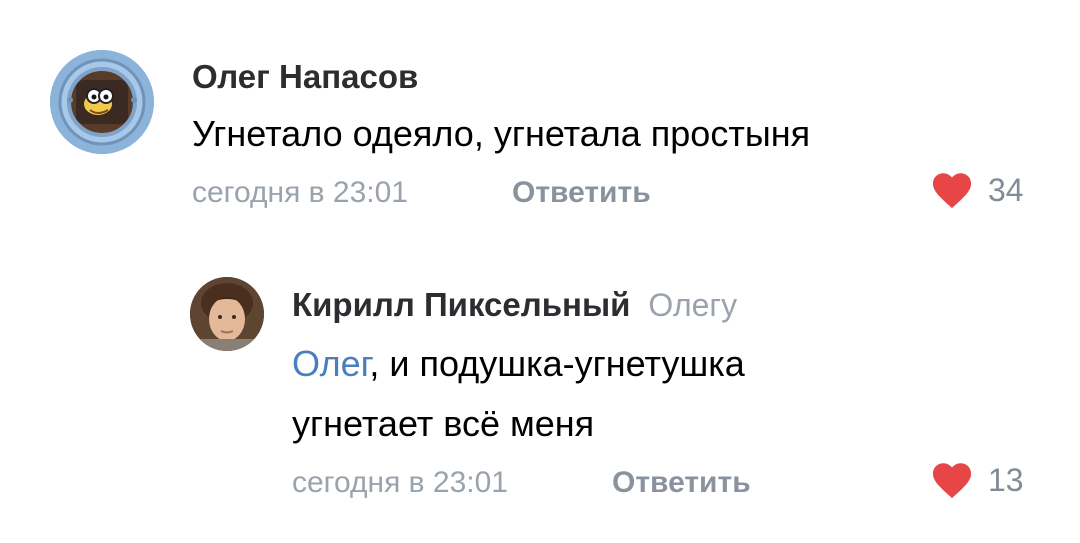  Describe the element at coordinates (305, 77) in the screenshot. I see `comment-author: Олег Напасов` at that location.